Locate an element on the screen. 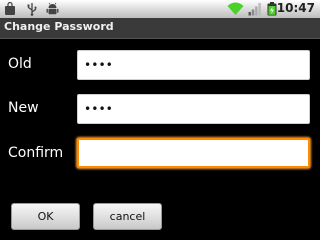 This screenshot has height=240, width=320. wifi-icon is located at coordinates (235, 8).